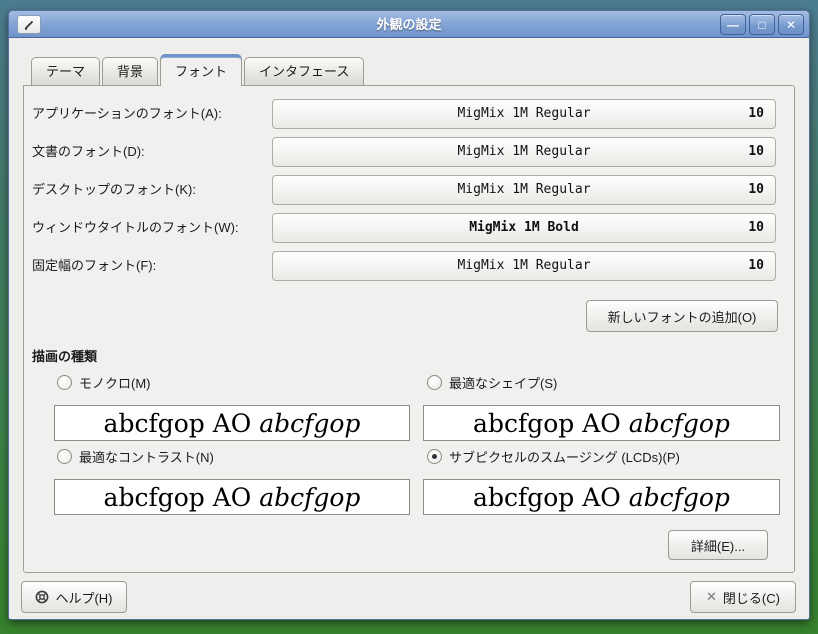 The height and width of the screenshot is (634, 818). I want to click on fixed-width-font-row: 固定幅のフォント(F): MigMix 1M Regular 10, so click(404, 266).